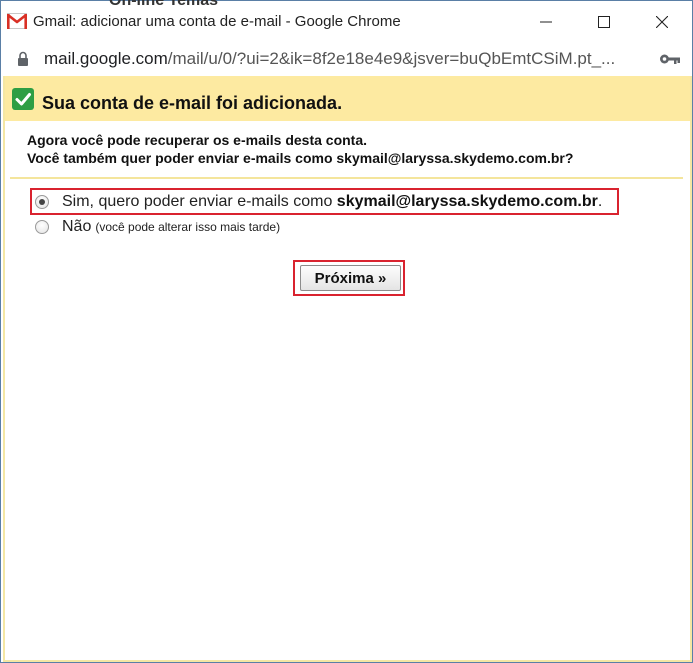  What do you see at coordinates (188, 227) in the screenshot?
I see `option-no-note: (você pode alterar isso mais tarde)` at bounding box center [188, 227].